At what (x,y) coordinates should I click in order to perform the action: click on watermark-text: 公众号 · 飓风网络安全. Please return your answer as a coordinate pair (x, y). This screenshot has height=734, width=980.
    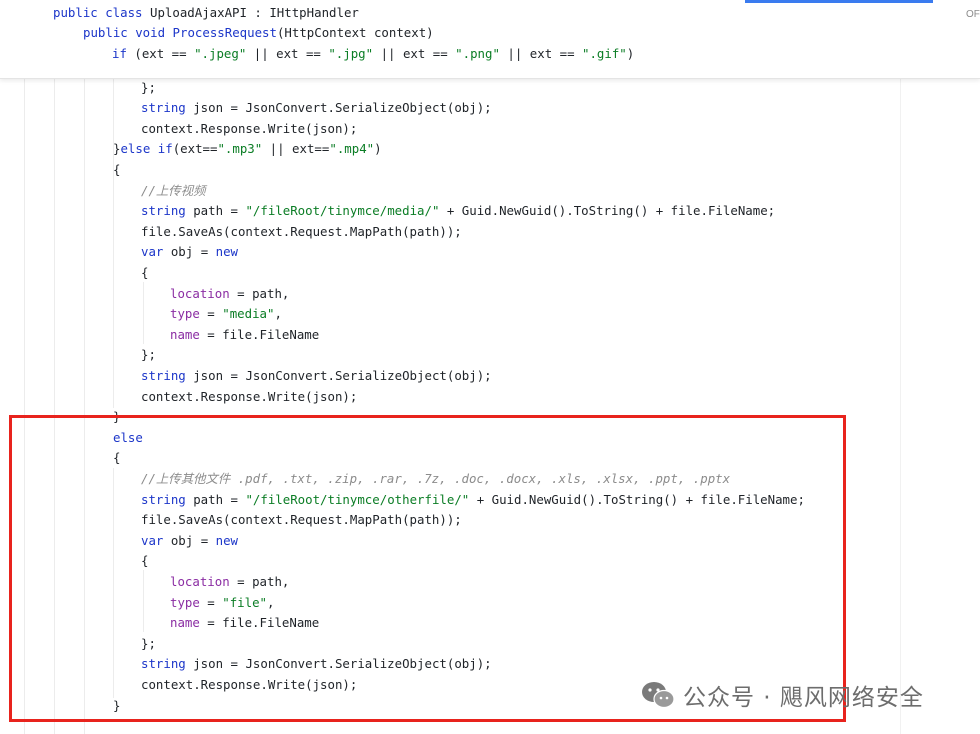
    Looking at the image, I should click on (803, 698).